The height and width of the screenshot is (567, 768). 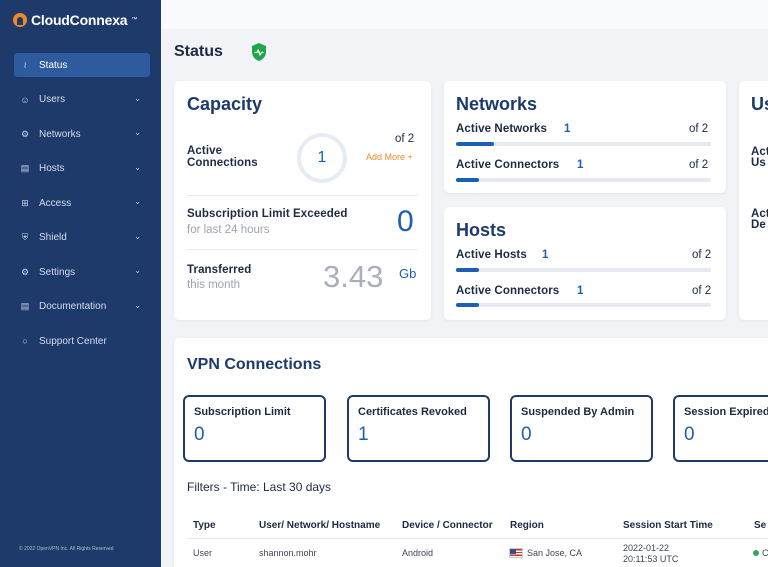 What do you see at coordinates (720, 428) in the screenshot?
I see `session-expired-box: Session Expired 0` at bounding box center [720, 428].